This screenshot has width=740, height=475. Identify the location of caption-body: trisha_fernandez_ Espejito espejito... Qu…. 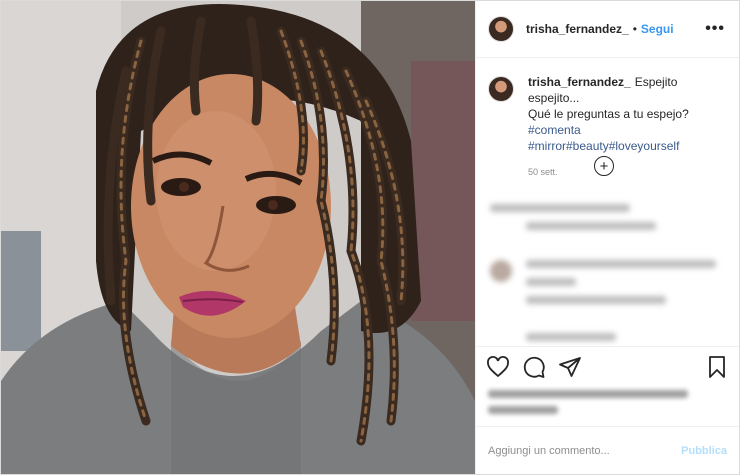
(627, 127).